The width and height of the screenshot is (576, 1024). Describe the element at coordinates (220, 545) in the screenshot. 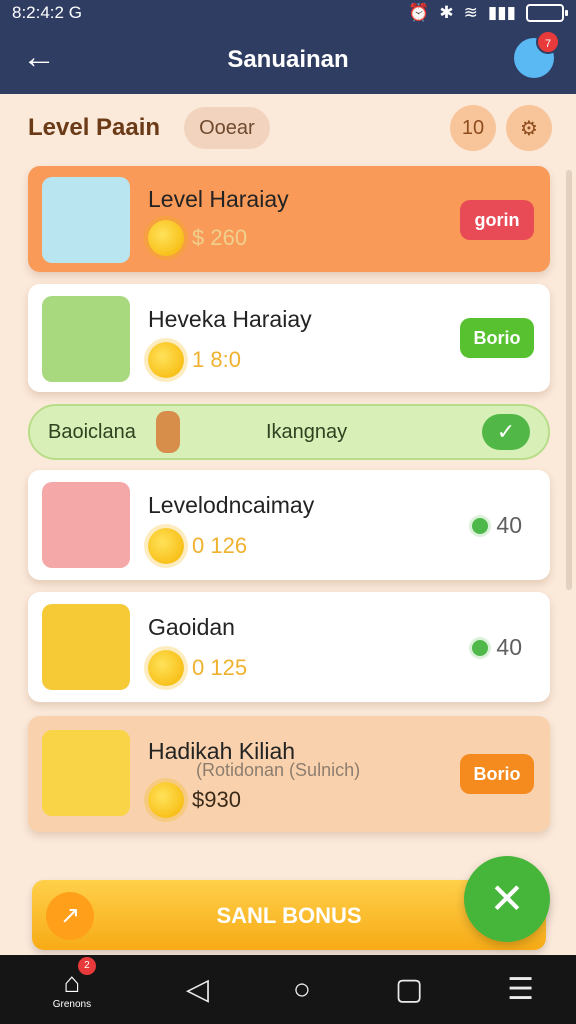

I see `card-amount: 0 126` at that location.